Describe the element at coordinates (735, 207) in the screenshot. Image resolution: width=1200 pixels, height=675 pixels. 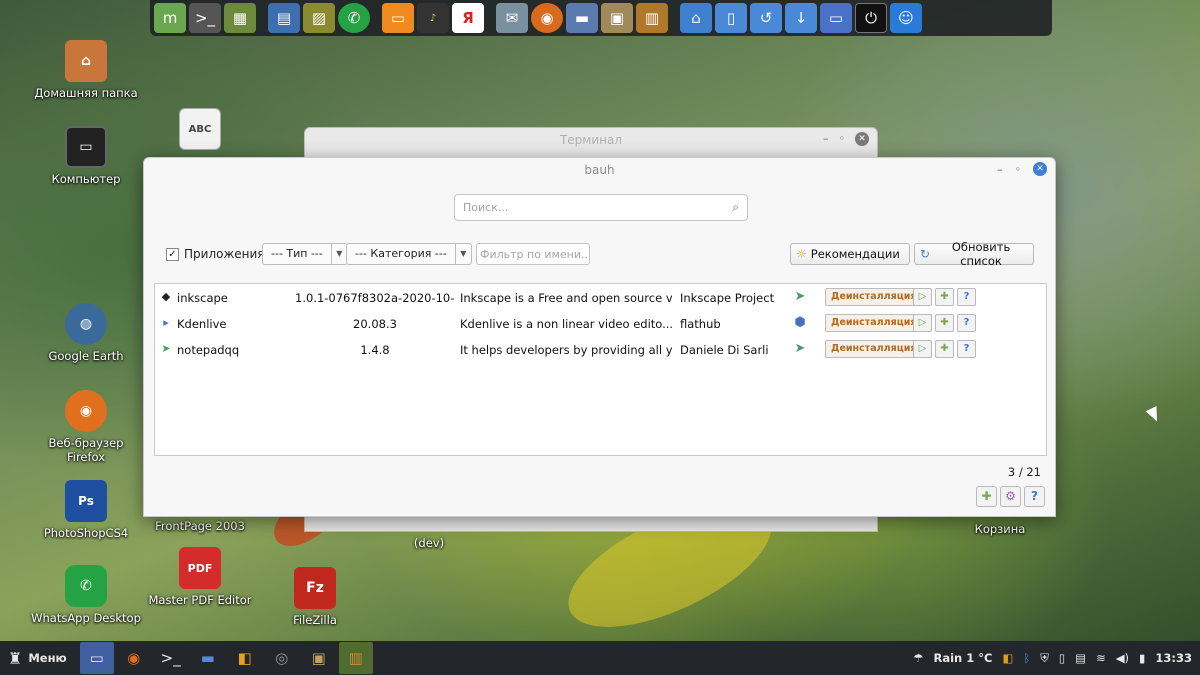
I see `search-icon: ⌕` at that location.